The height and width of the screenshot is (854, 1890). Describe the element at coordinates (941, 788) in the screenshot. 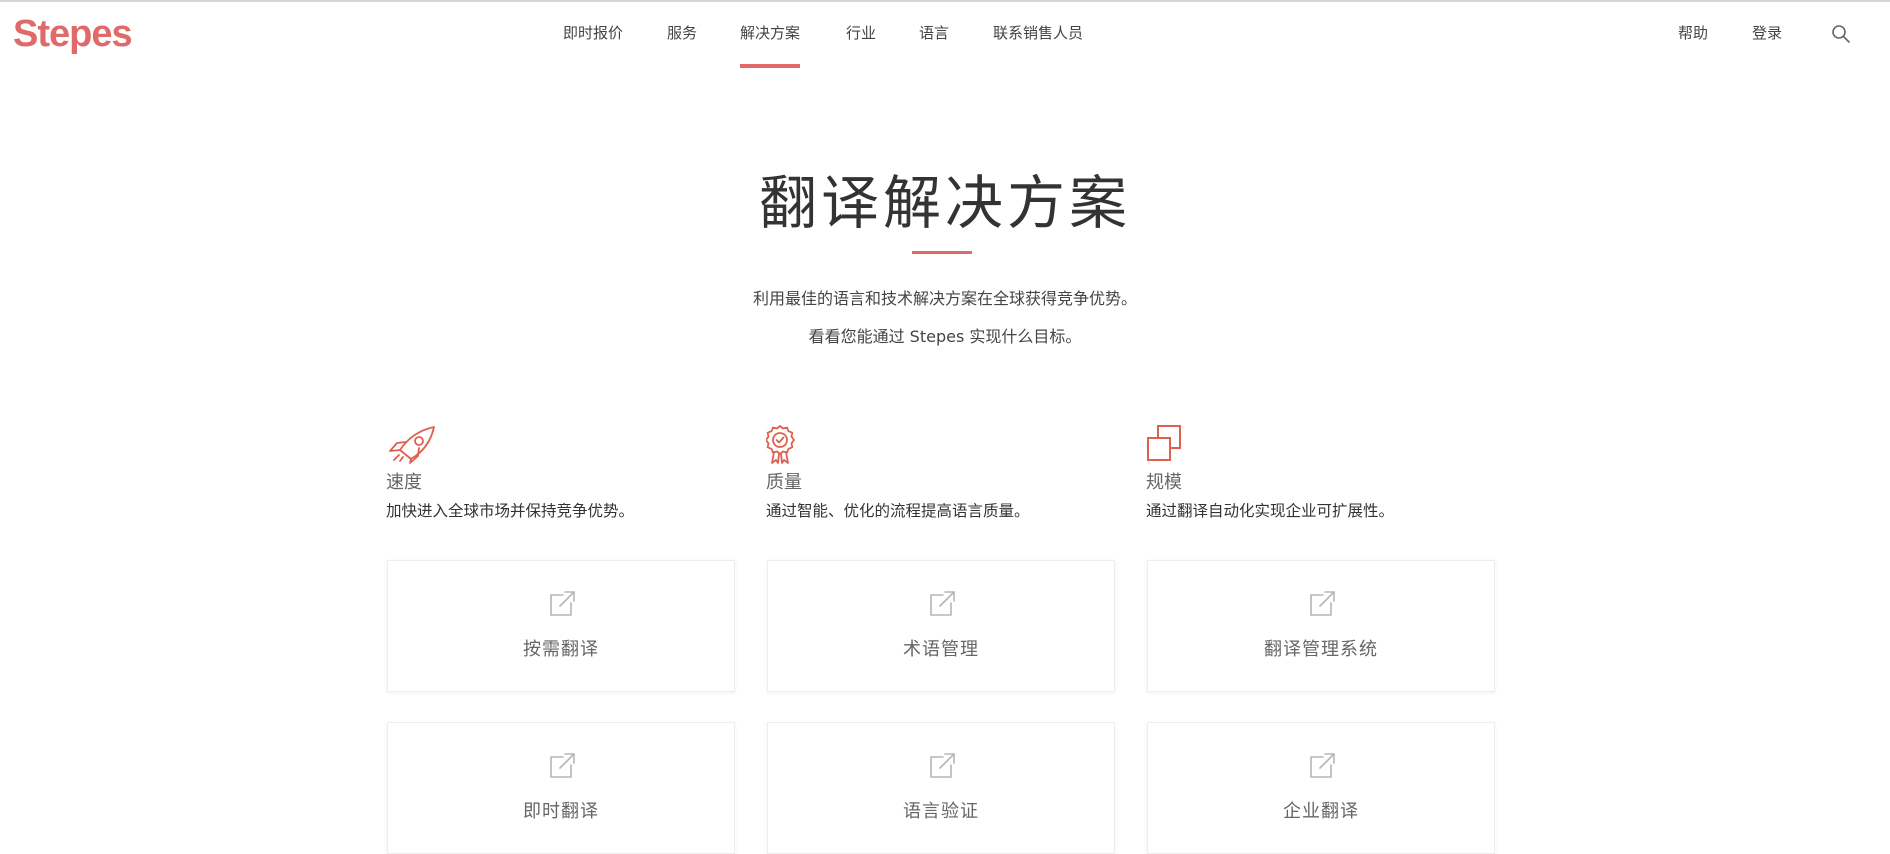

I see `card-language-validation: 语言验证` at that location.